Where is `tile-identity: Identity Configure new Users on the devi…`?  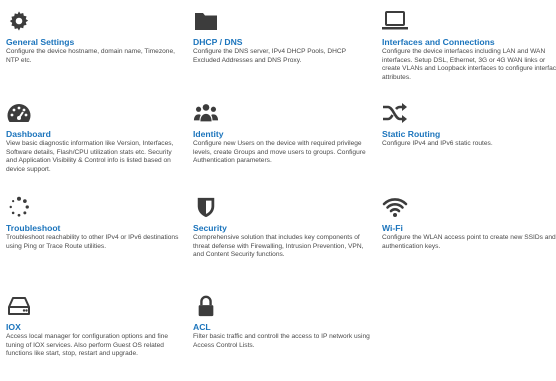
tile-identity: Identity Configure new Users on the devi… is located at coordinates (282, 134).